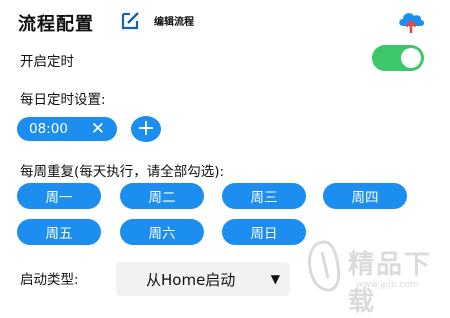 The width and height of the screenshot is (450, 318). Describe the element at coordinates (56, 24) in the screenshot. I see `page-title: 流程配置` at that location.